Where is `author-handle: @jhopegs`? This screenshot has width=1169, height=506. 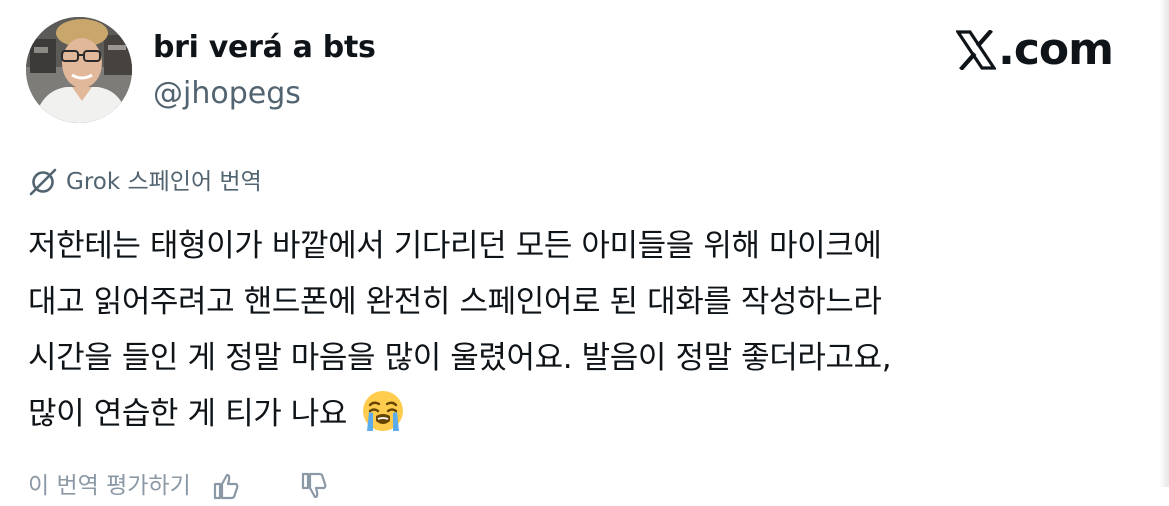 author-handle: @jhopegs is located at coordinates (227, 94).